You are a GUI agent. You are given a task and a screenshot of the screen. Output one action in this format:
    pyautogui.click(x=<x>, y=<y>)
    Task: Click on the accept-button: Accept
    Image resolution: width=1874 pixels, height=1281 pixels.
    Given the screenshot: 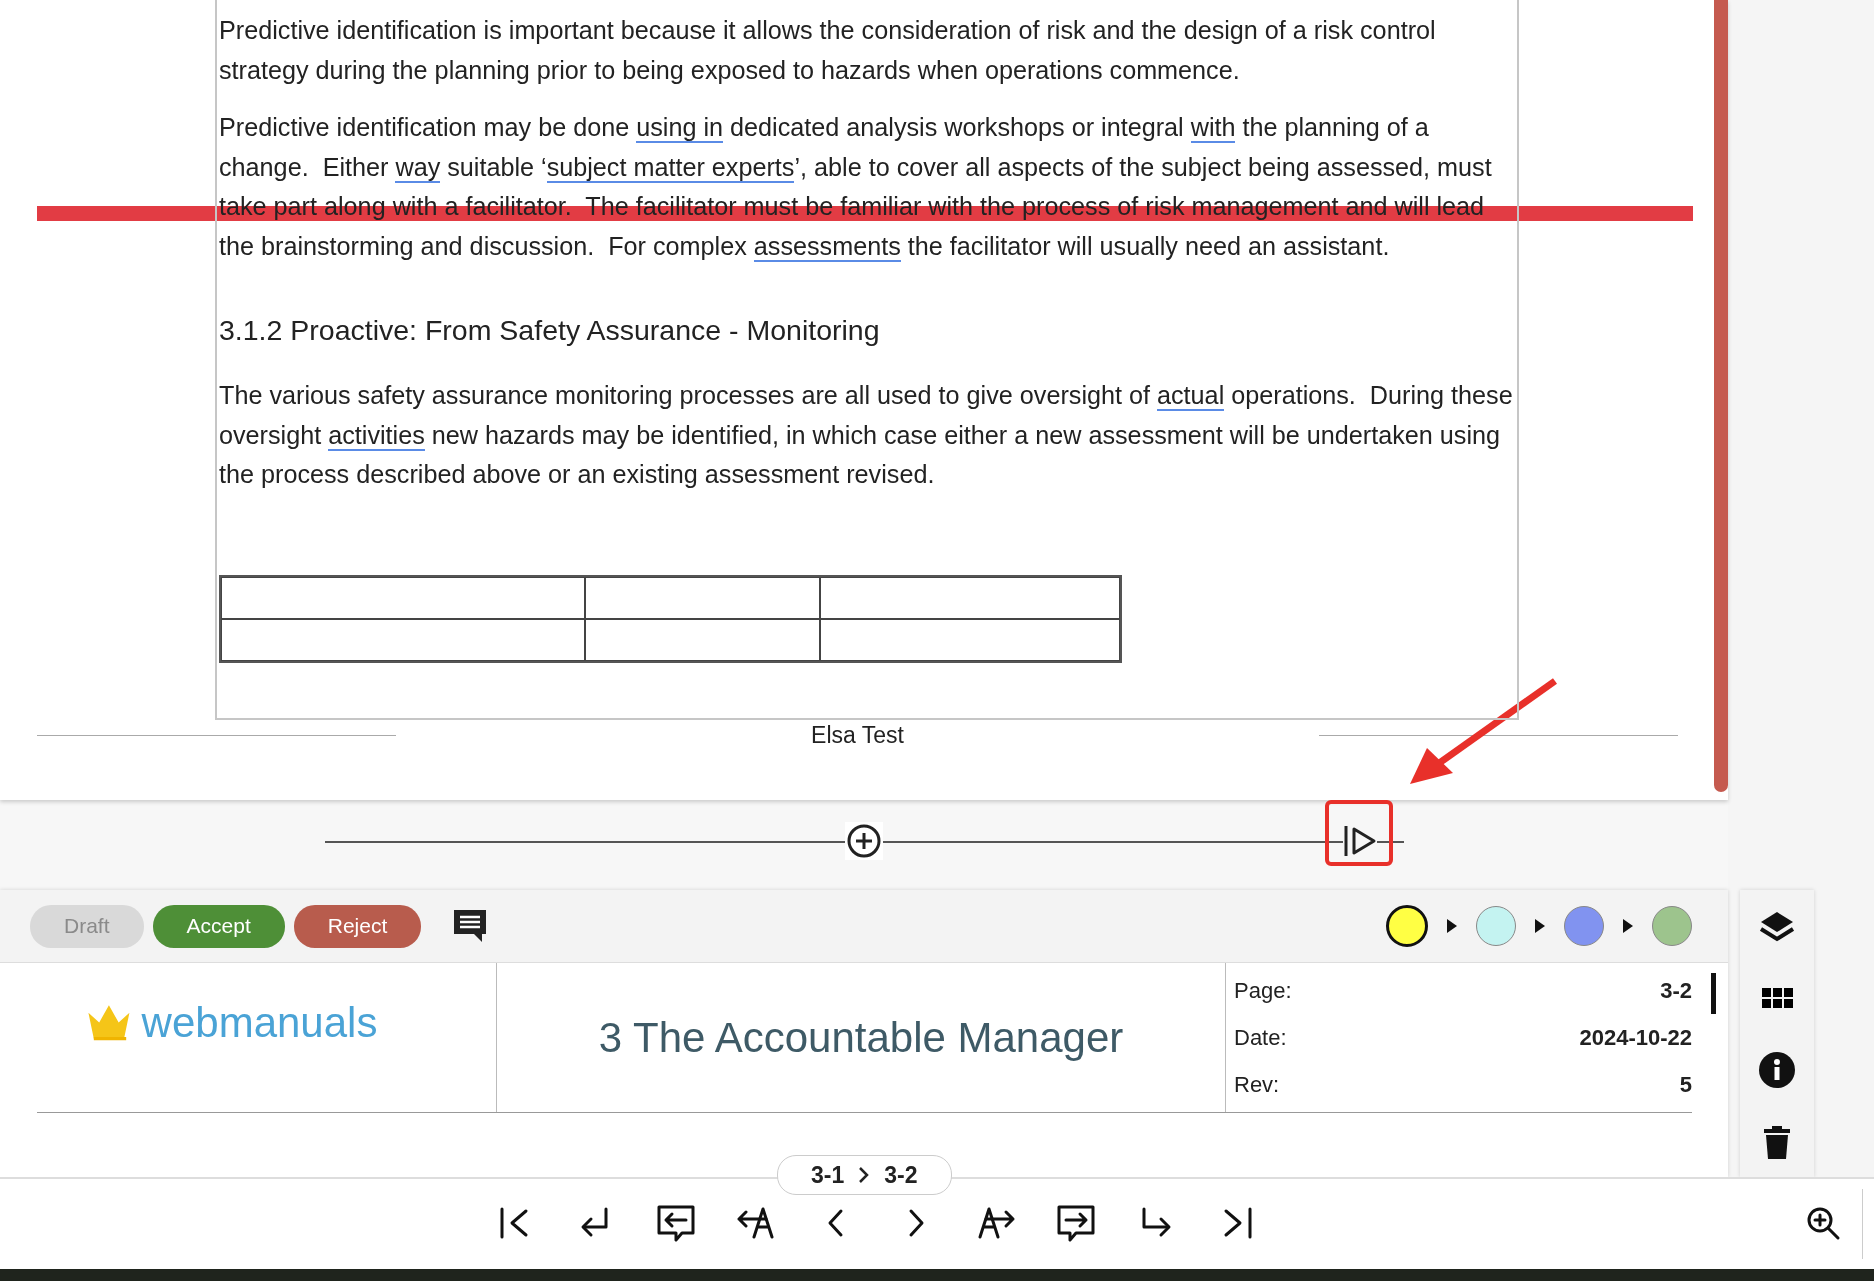 What is the action you would take?
    pyautogui.click(x=218, y=926)
    